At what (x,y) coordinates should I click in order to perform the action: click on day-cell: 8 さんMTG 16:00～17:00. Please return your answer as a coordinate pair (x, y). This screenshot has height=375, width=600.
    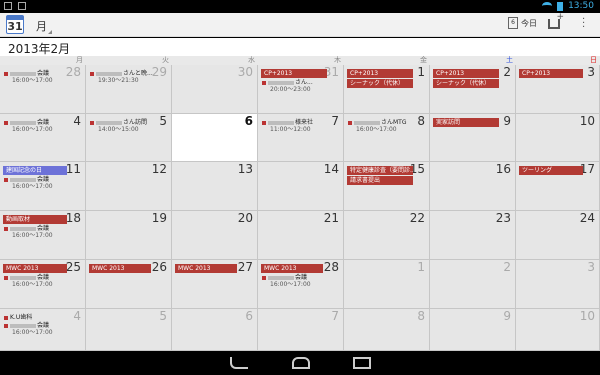
    Looking at the image, I should click on (387, 138).